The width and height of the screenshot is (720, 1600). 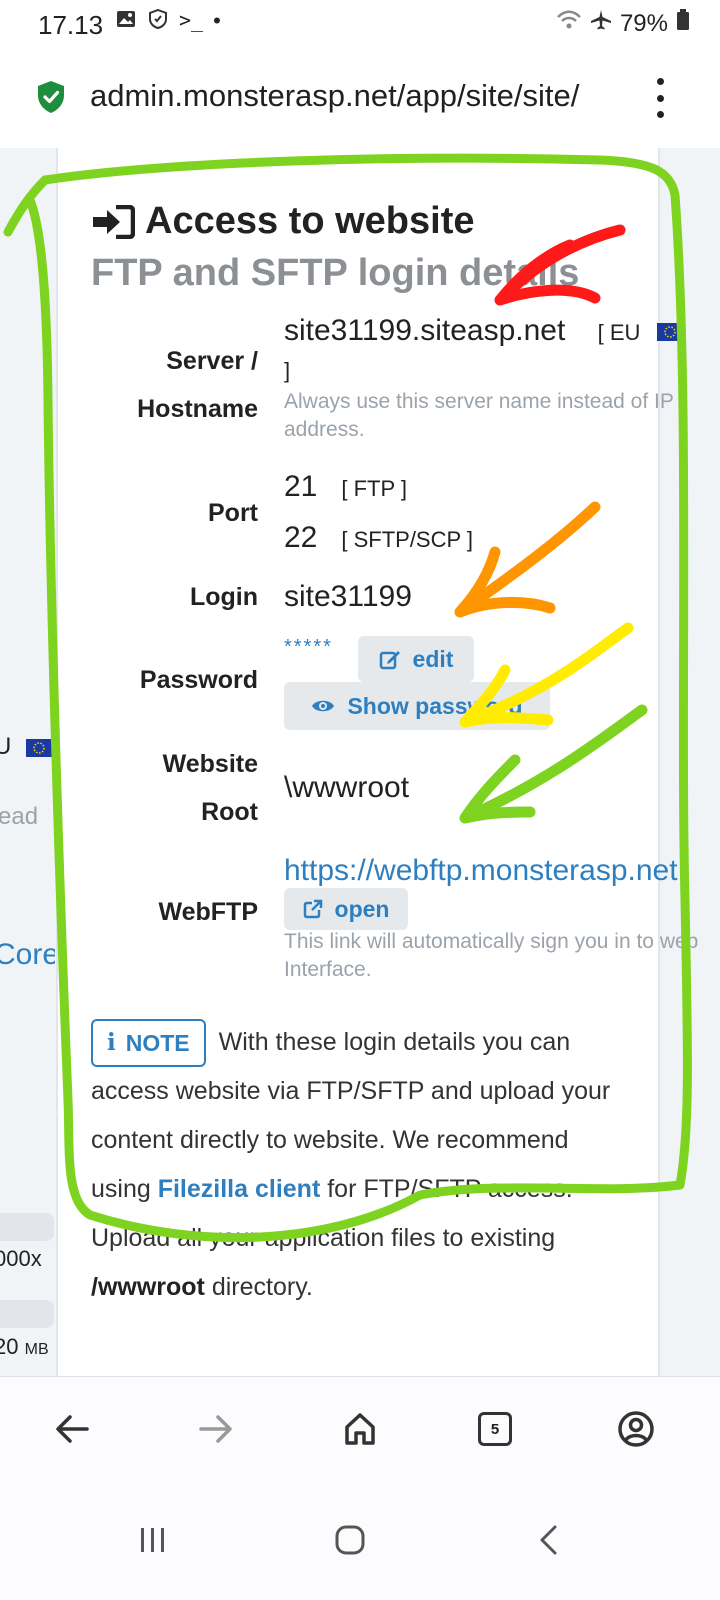 I want to click on info-icon: i, so click(x=111, y=1043).